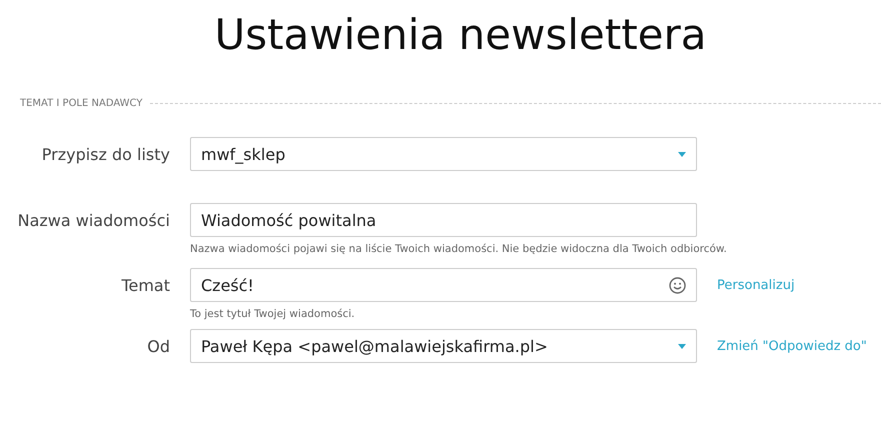 This screenshot has height=423, width=881. Describe the element at coordinates (94, 220) in the screenshot. I see `field-label: Nazwa wiadomości` at that location.